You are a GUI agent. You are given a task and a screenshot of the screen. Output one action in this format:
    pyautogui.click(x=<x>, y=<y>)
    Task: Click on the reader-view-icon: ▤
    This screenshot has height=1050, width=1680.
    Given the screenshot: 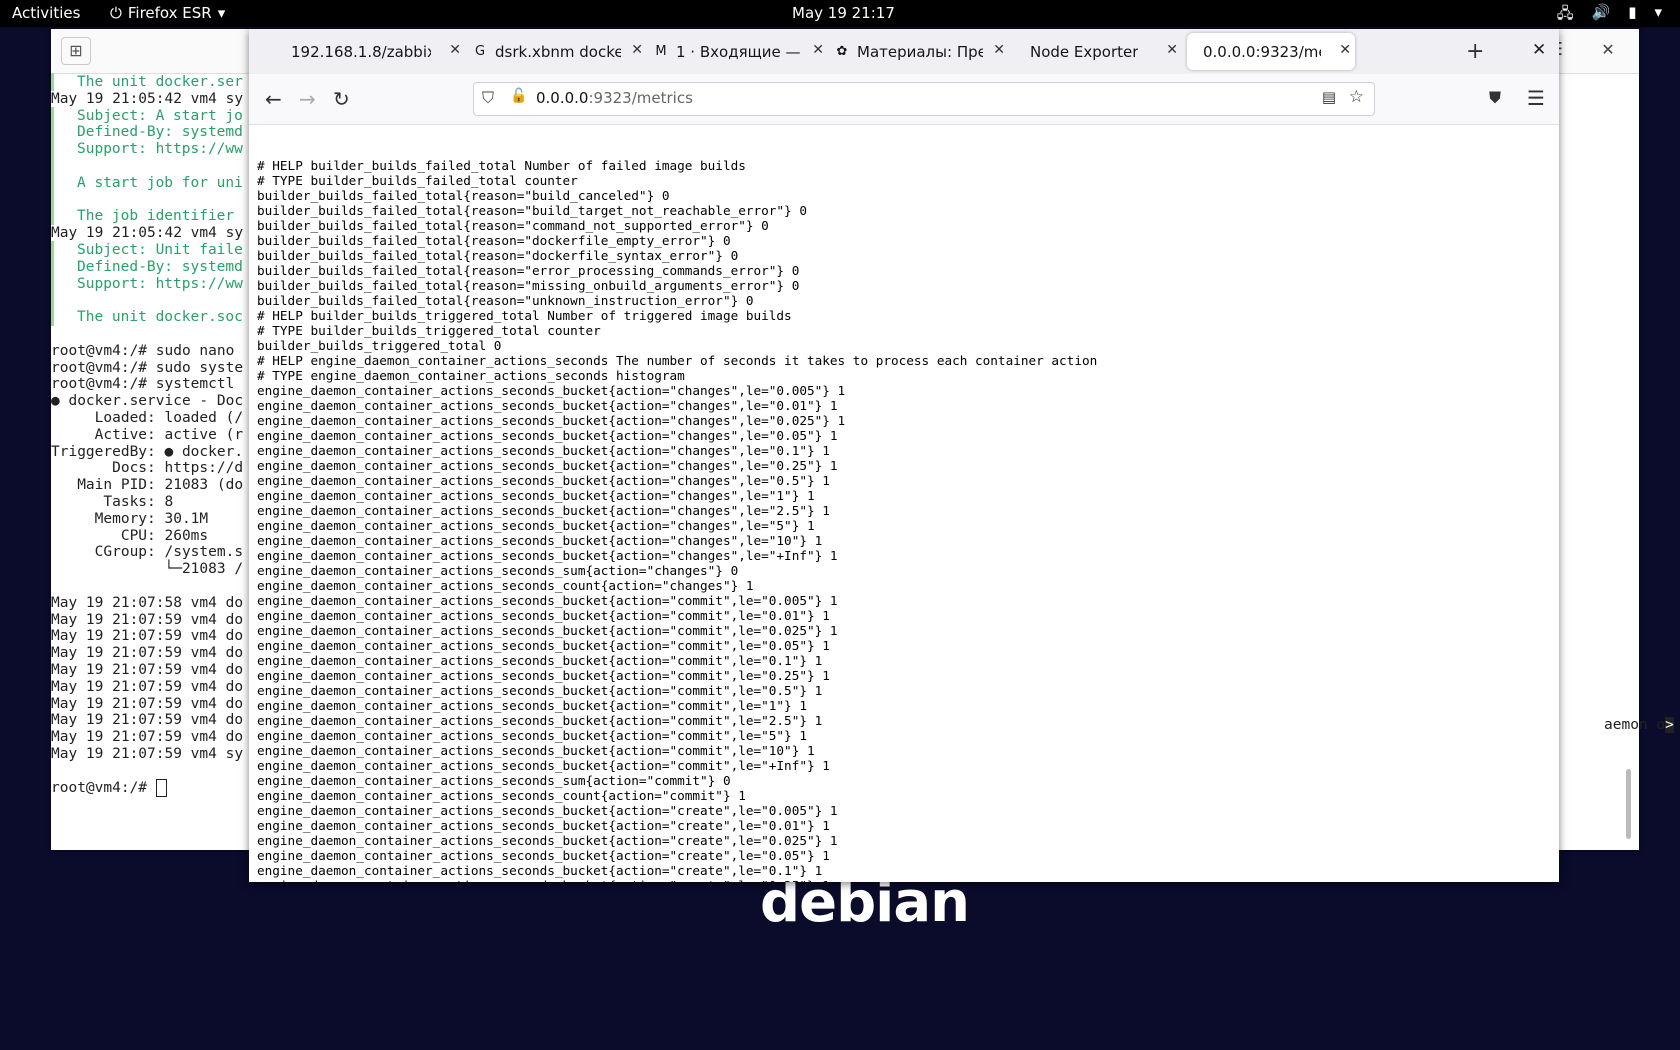 What is the action you would take?
    pyautogui.click(x=1329, y=97)
    